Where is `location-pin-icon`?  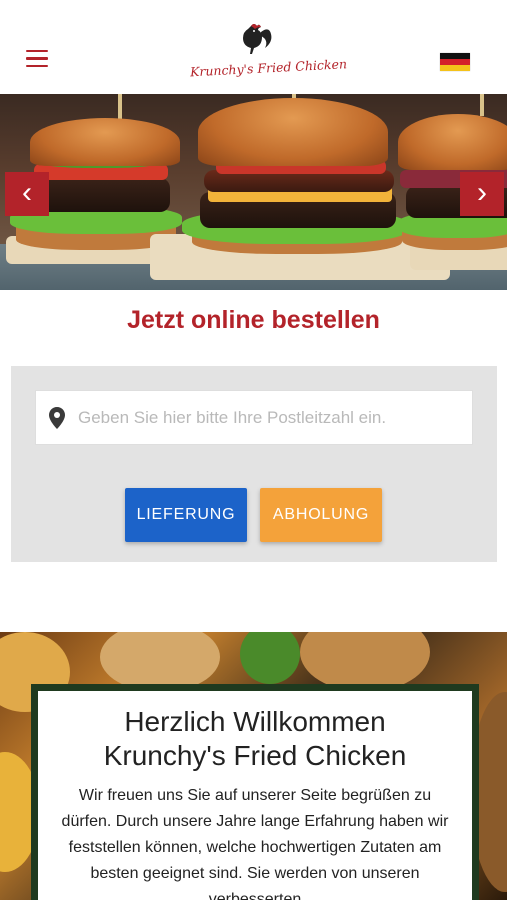
location-pin-icon is located at coordinates (57, 417).